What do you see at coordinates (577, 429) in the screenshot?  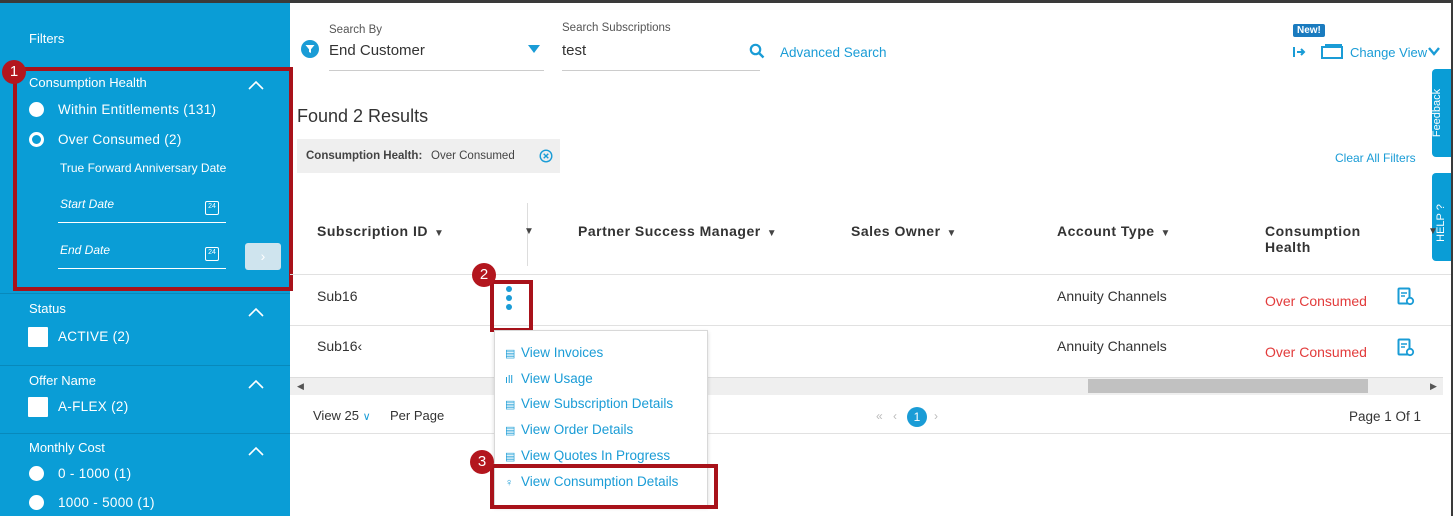 I see `menu-label: View Order Details` at bounding box center [577, 429].